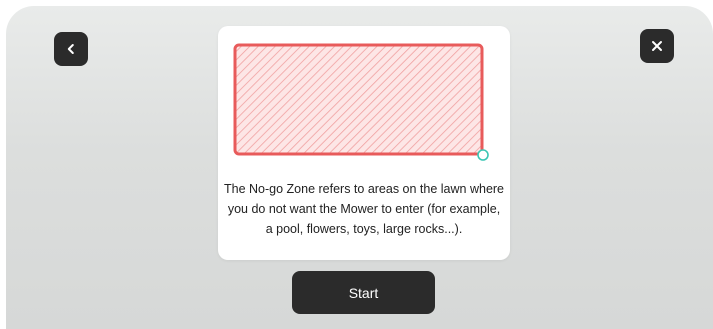  What do you see at coordinates (363, 292) in the screenshot?
I see `start-button: Start` at bounding box center [363, 292].